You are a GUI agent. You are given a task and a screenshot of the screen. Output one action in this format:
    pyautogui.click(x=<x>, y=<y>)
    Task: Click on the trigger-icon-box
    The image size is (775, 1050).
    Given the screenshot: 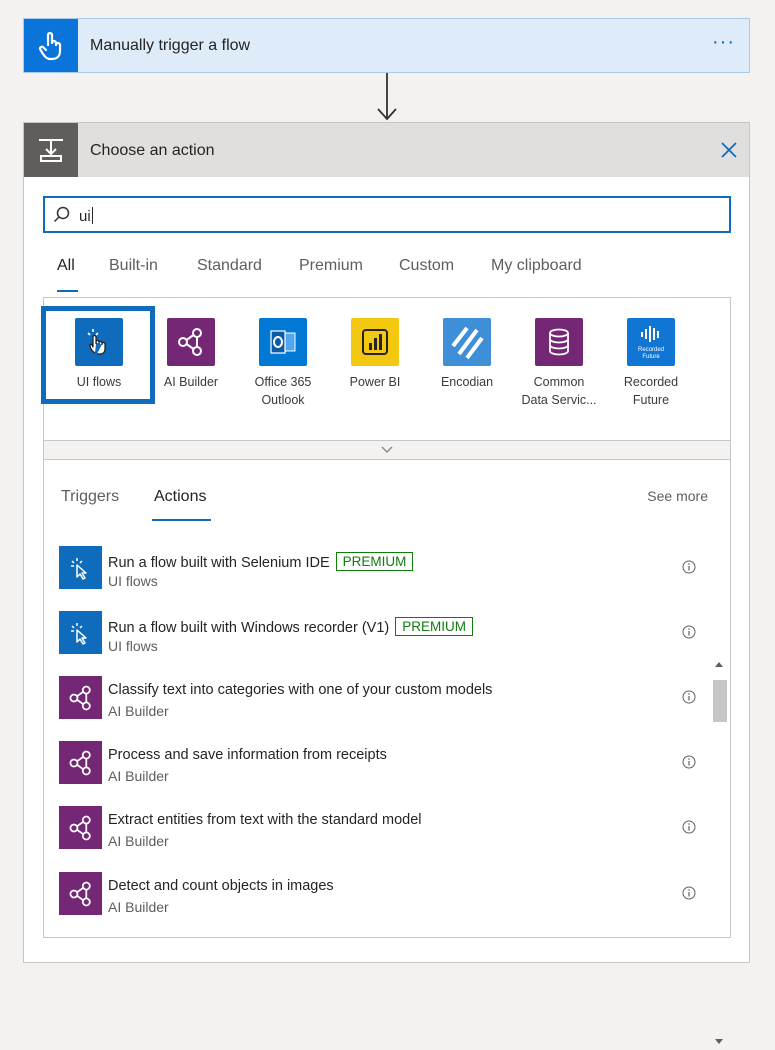 What is the action you would take?
    pyautogui.click(x=51, y=45)
    